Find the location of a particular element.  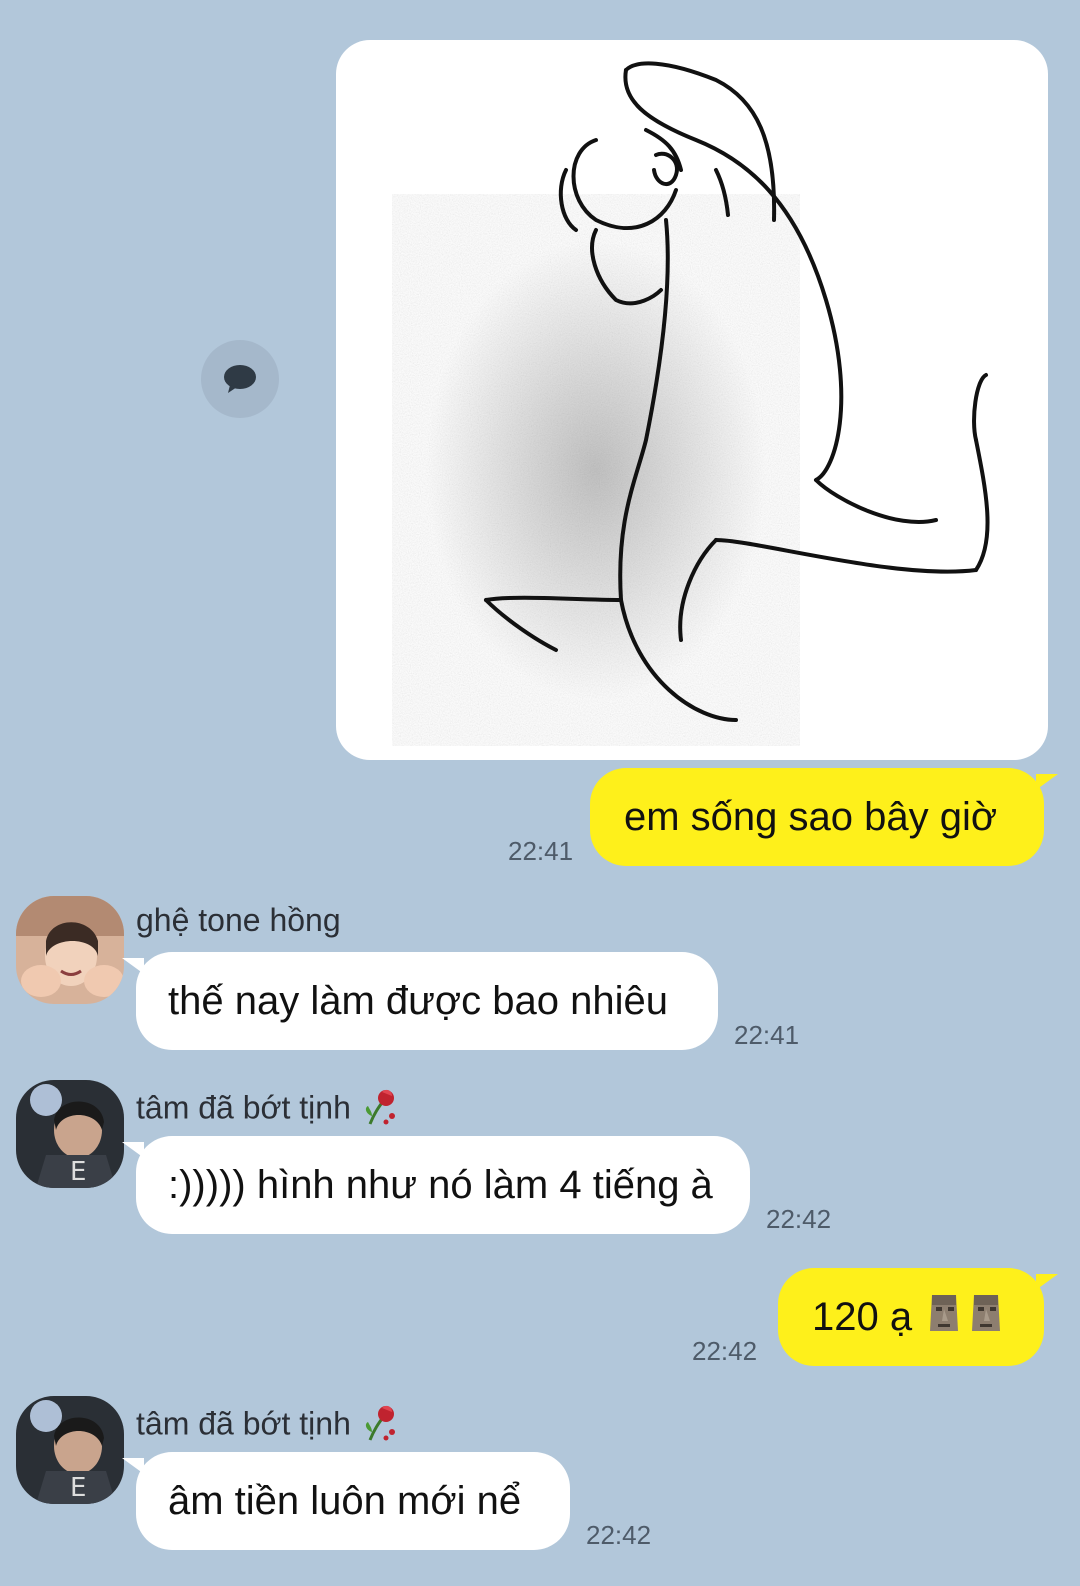

my-message-bubble: 120 ạ is located at coordinates (911, 1317).